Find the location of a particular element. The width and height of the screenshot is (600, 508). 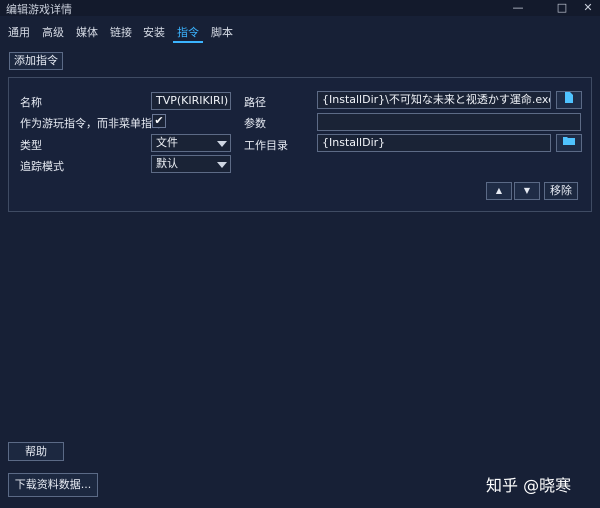

add-command-button: 添加指令 is located at coordinates (36, 61).